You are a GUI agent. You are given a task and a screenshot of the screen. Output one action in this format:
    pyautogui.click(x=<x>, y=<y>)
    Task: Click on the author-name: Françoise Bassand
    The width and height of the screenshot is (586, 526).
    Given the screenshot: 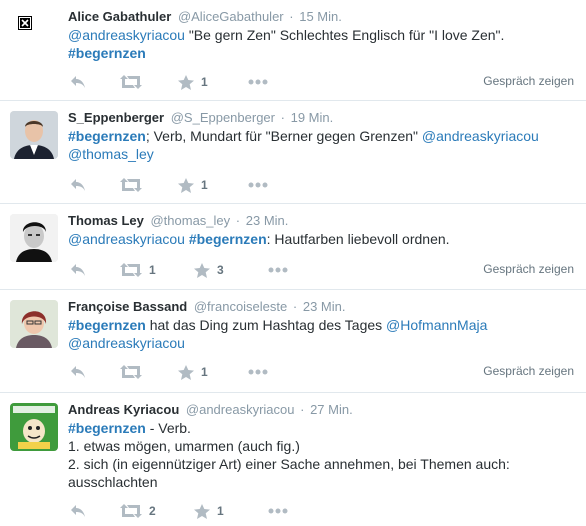 What is the action you would take?
    pyautogui.click(x=127, y=306)
    